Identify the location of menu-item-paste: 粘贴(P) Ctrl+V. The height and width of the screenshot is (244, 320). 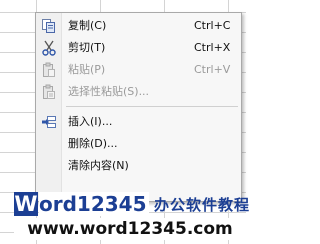
(138, 70).